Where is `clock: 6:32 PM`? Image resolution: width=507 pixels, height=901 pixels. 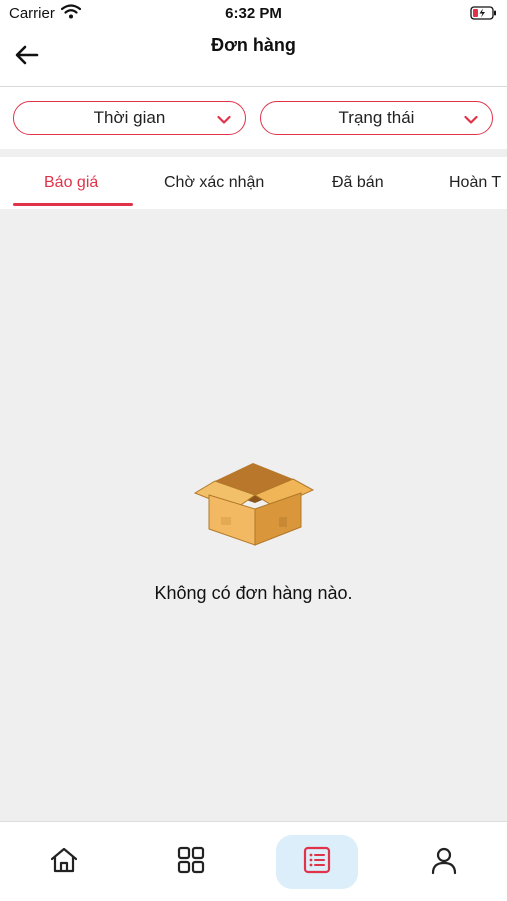 clock: 6:32 PM is located at coordinates (253, 13).